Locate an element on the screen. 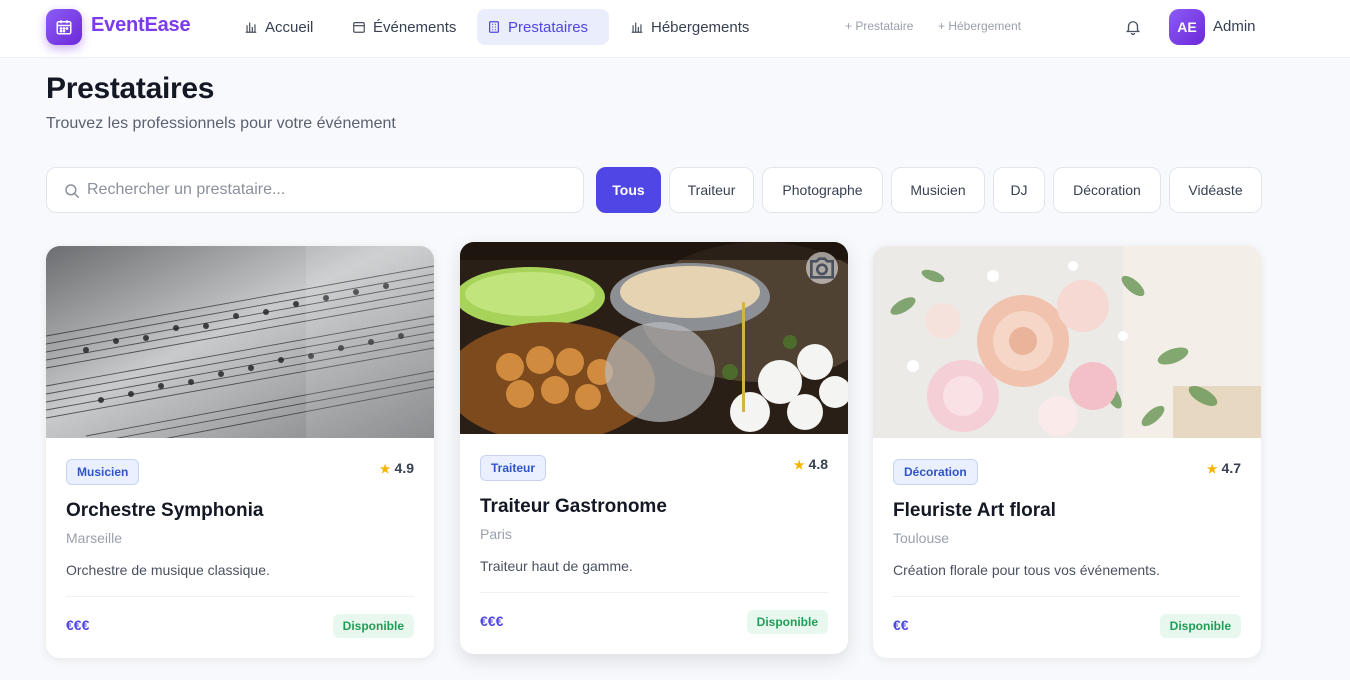 The height and width of the screenshot is (680, 1350). nav-label: Hébergements is located at coordinates (700, 27).